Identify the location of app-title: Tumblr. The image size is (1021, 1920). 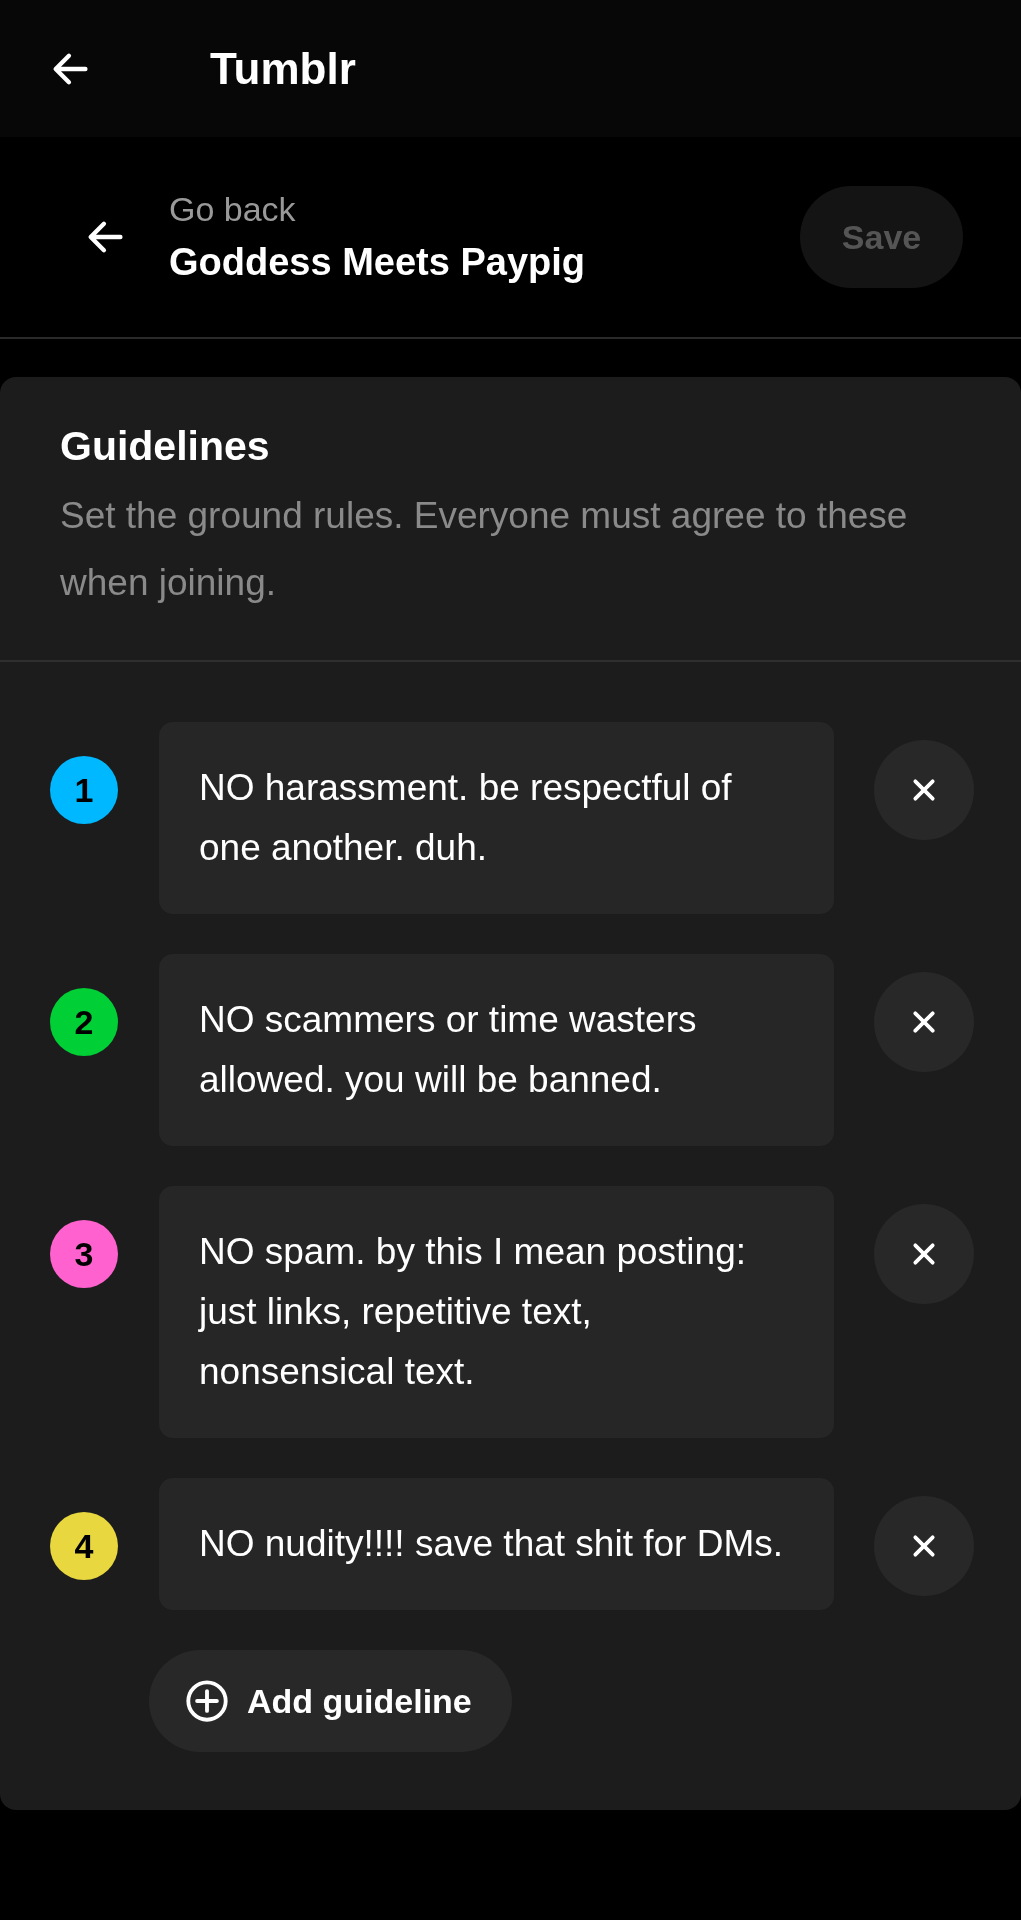
(283, 68).